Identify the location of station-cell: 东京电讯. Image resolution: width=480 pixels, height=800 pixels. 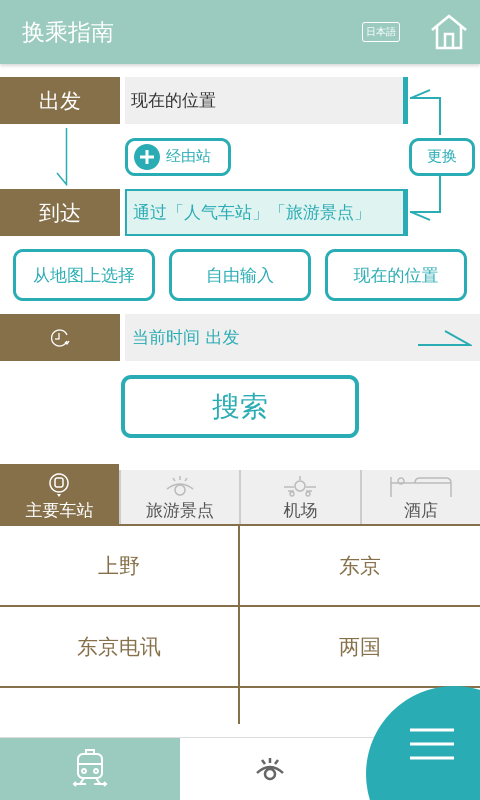
(120, 647).